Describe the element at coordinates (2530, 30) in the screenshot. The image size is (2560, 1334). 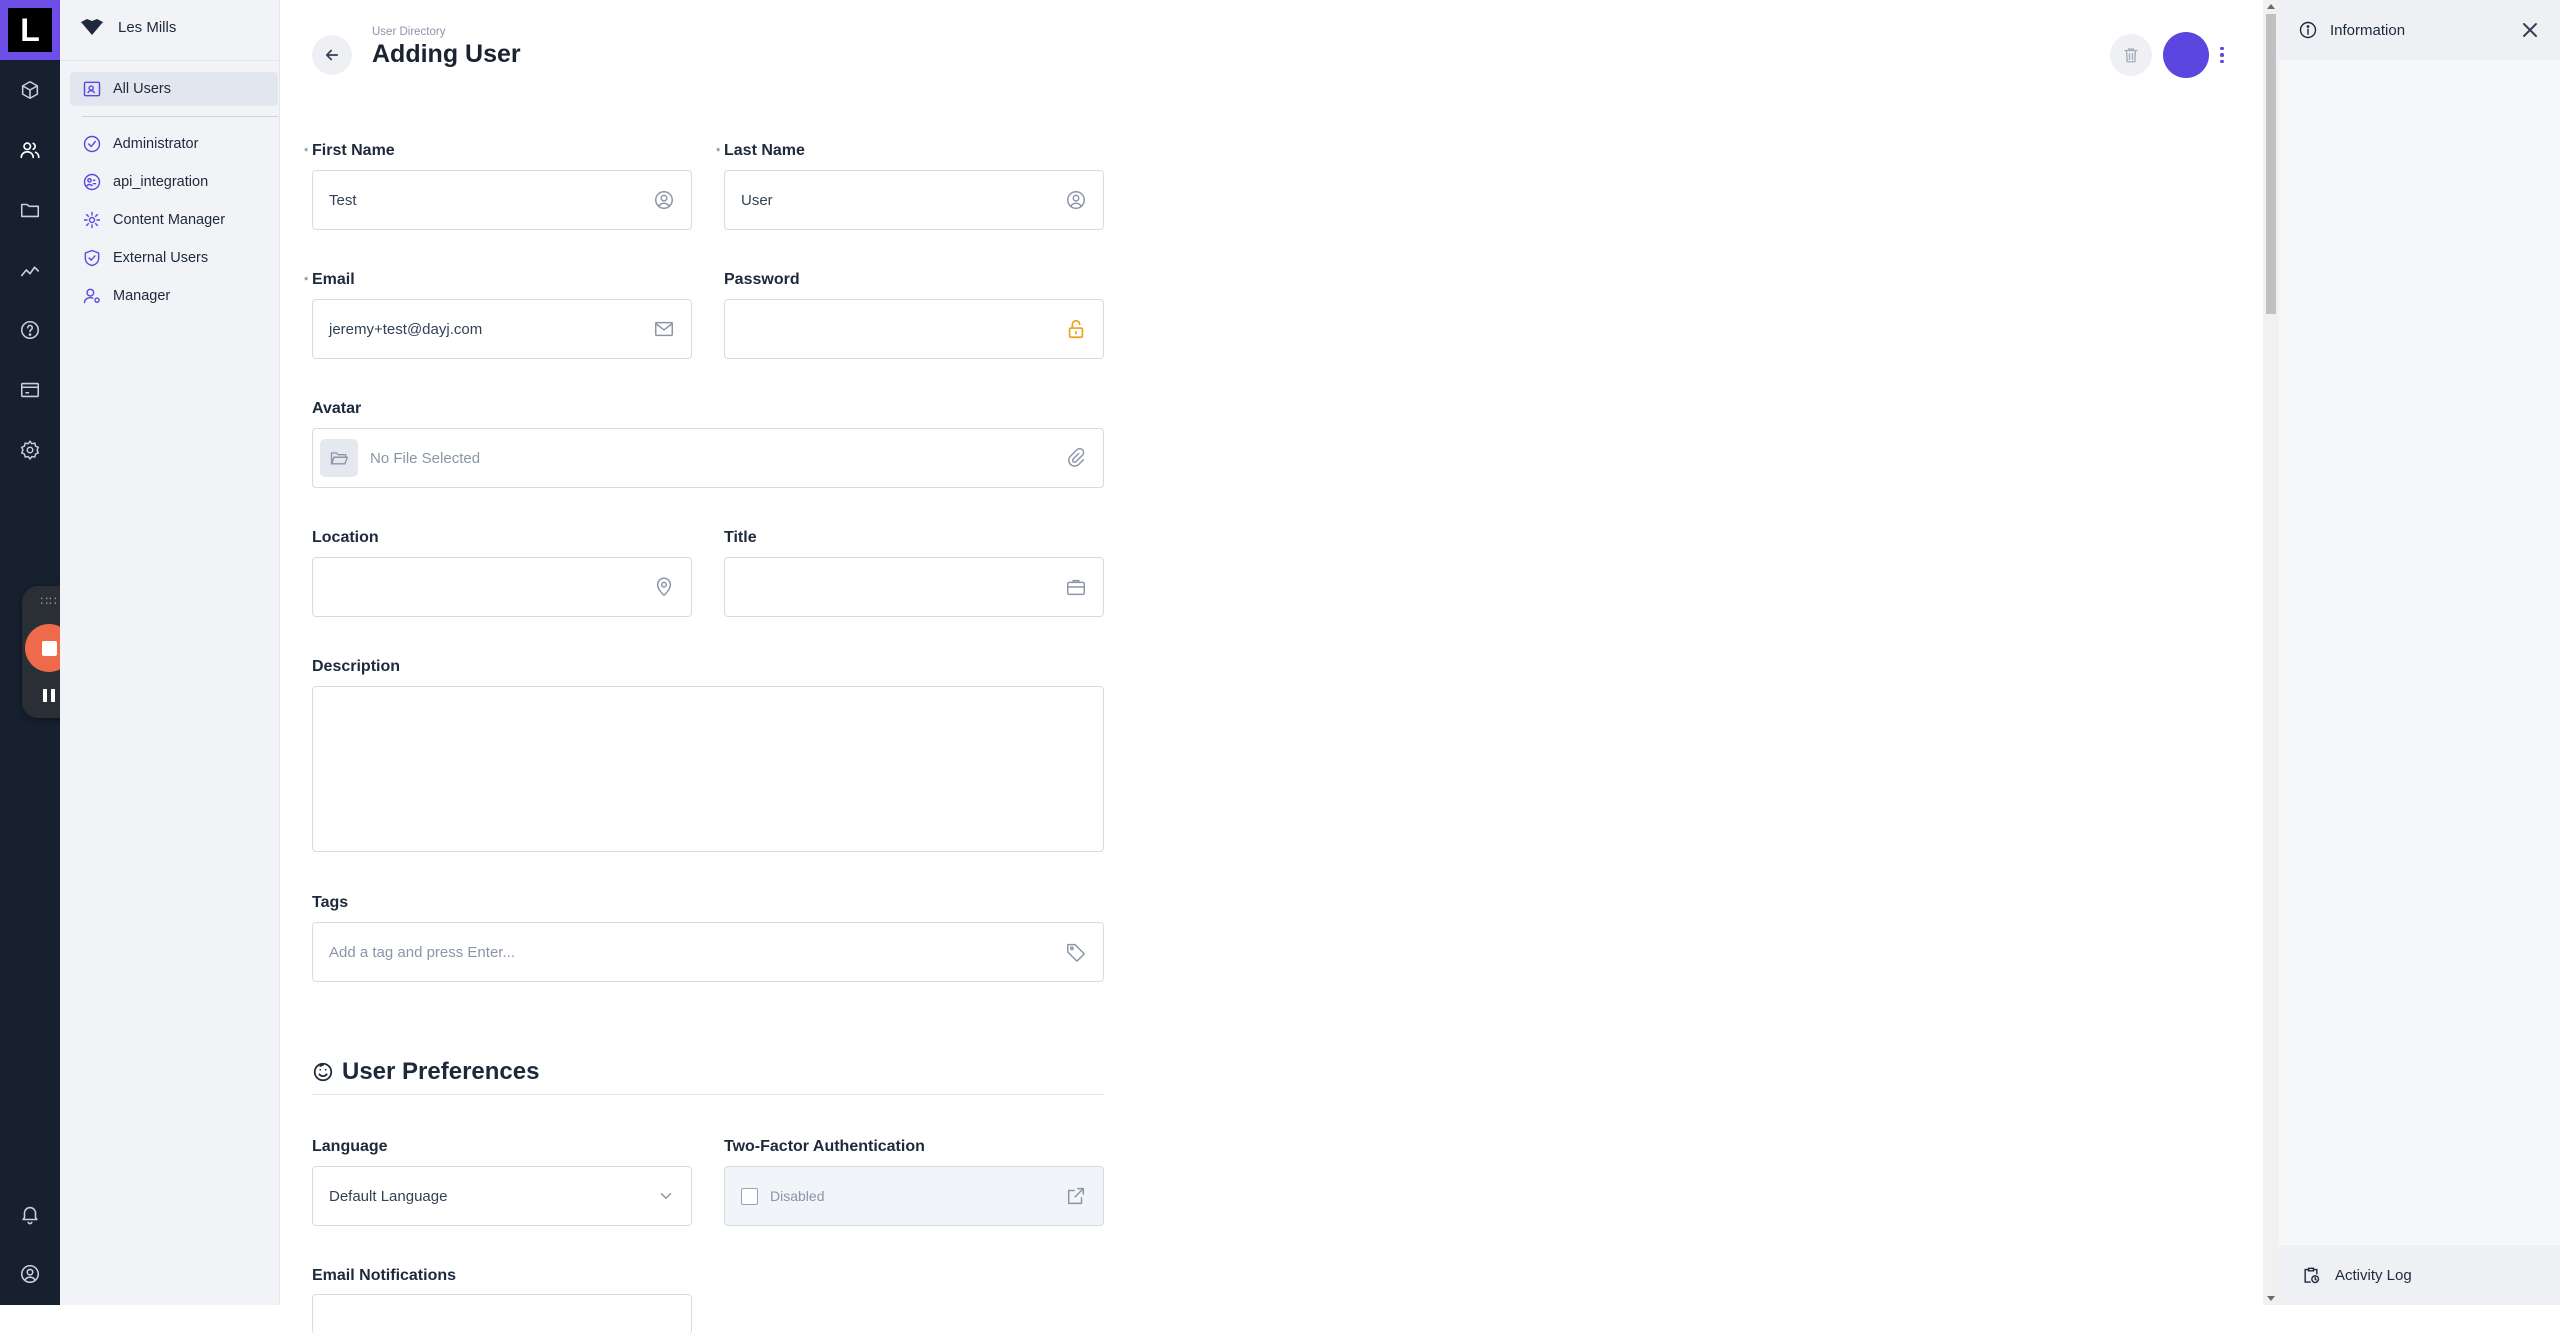
I see `close-icon` at that location.